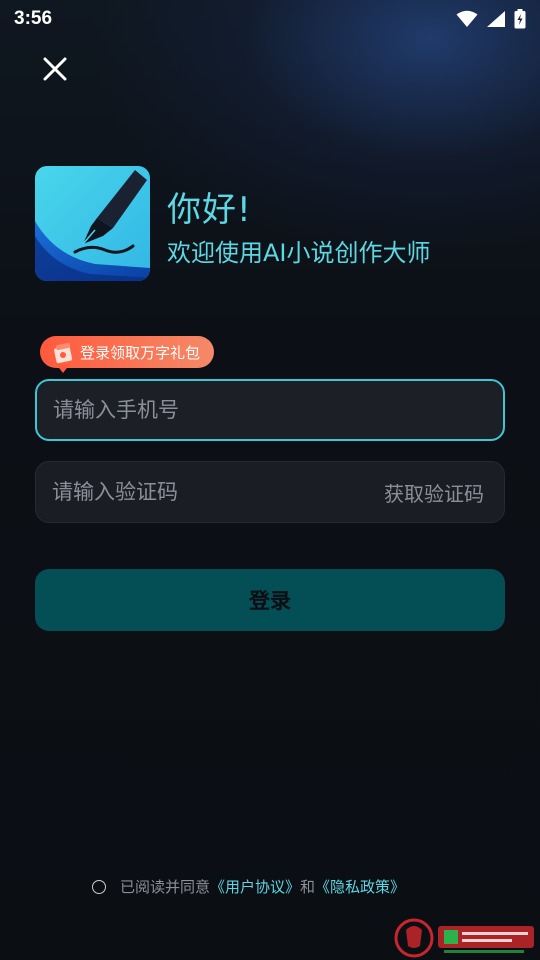 The height and width of the screenshot is (960, 540). What do you see at coordinates (33, 18) in the screenshot?
I see `status-time: 3:56` at bounding box center [33, 18].